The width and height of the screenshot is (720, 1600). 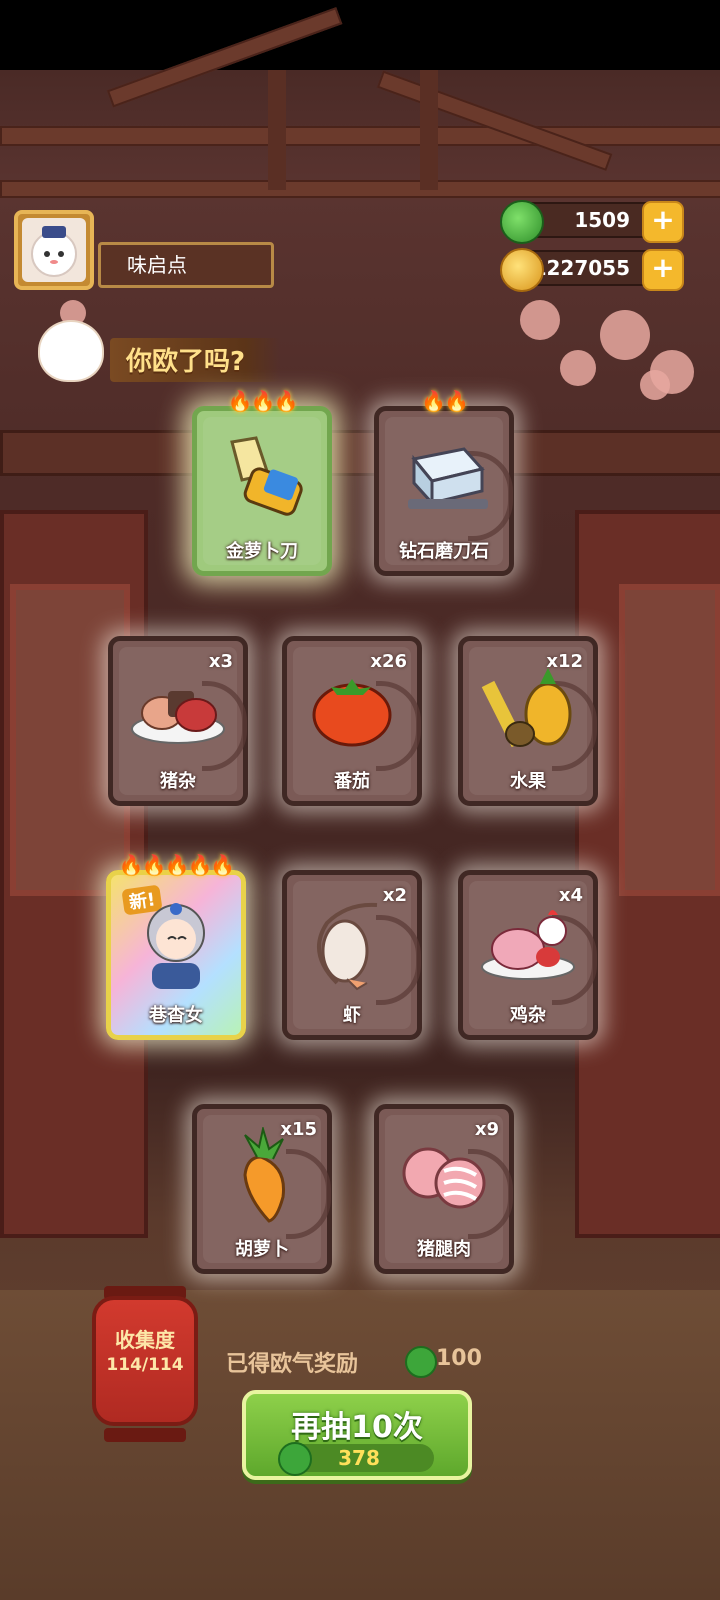 I want to click on reward-card-carrot: x15 胡萝卜, so click(x=262, y=1189).